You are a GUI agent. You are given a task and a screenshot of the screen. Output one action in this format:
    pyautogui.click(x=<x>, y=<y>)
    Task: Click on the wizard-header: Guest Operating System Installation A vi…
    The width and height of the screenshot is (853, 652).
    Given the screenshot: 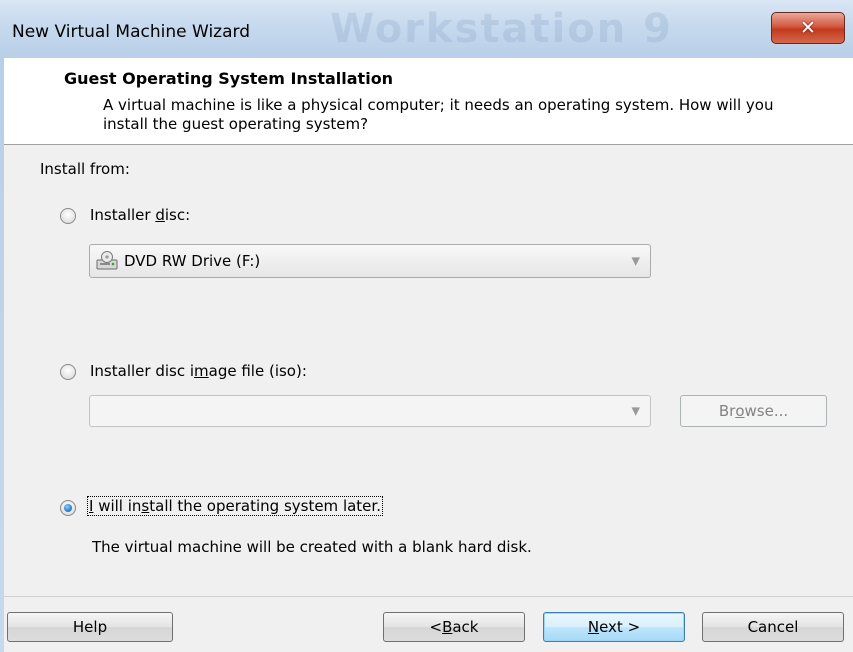 What is the action you would take?
    pyautogui.click(x=428, y=101)
    